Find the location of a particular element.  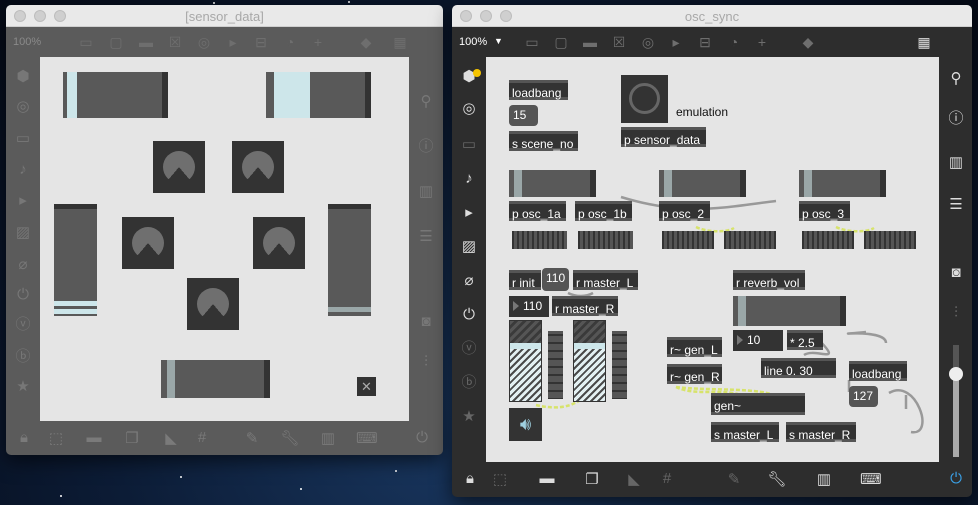

chevron-down-icon: ▼ is located at coordinates (498, 41).